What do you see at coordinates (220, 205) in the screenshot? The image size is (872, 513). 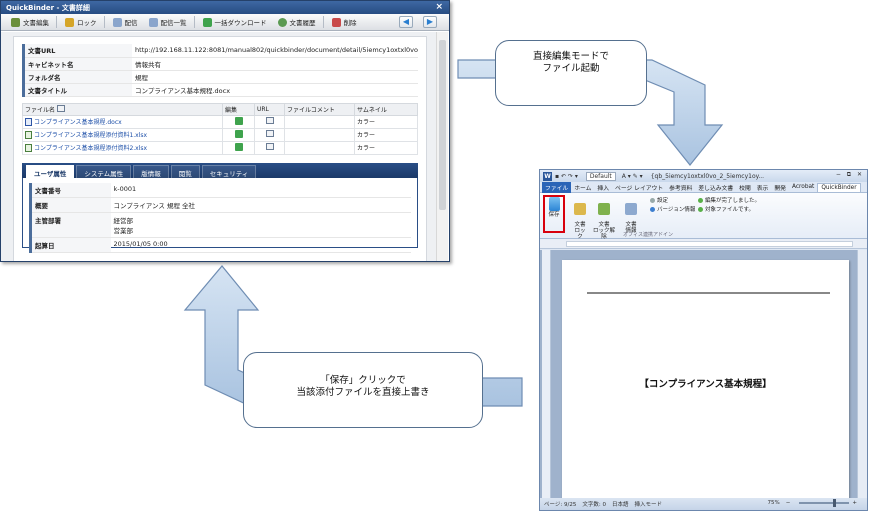 I see `table-row: 概要 コンプライアンス 規程 全社` at bounding box center [220, 205].